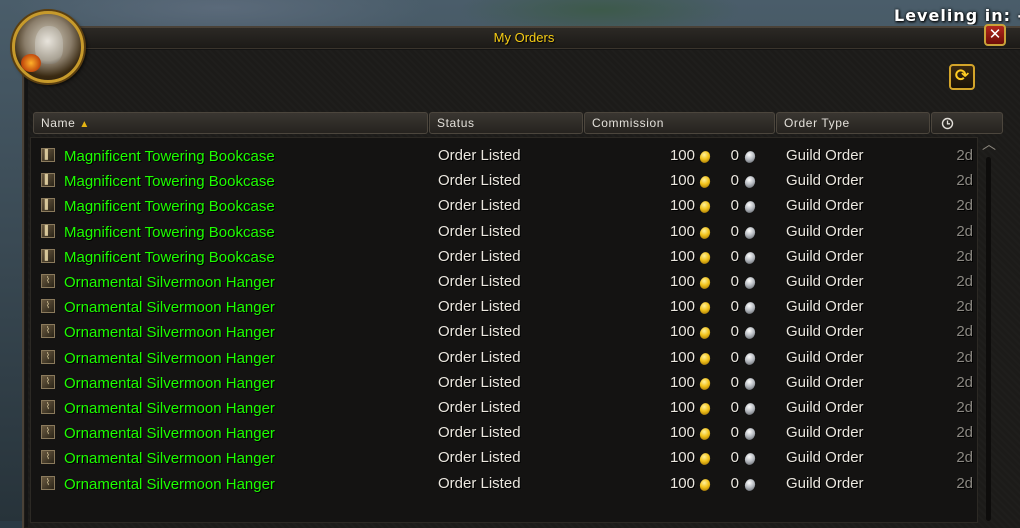  I want to click on close-button: ✕, so click(995, 35).